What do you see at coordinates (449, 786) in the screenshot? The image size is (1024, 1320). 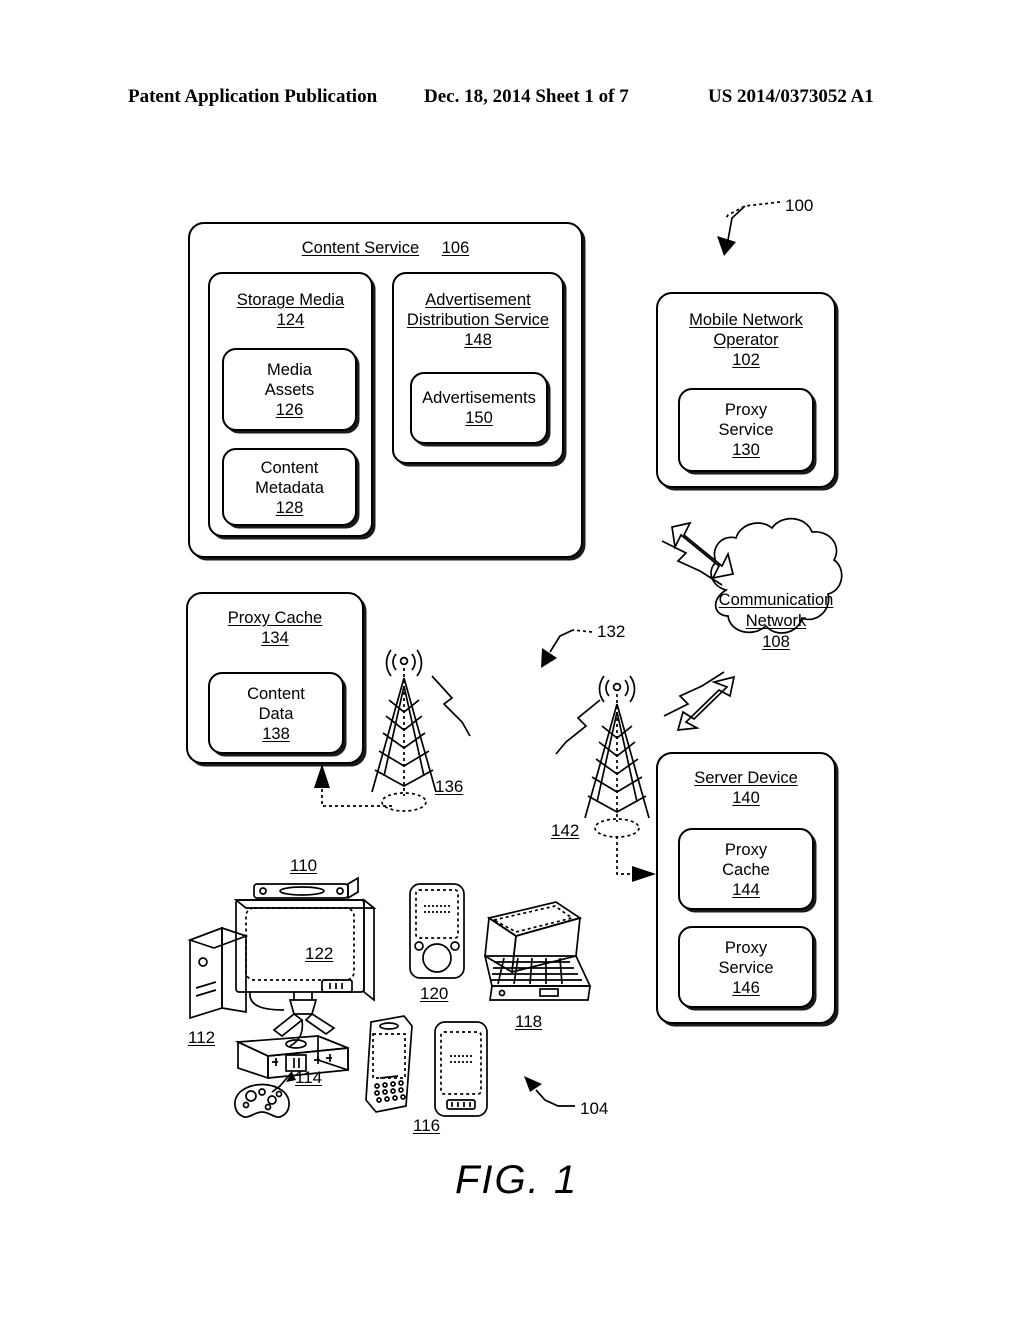 I see `tower-left-numeral-136: 136` at bounding box center [449, 786].